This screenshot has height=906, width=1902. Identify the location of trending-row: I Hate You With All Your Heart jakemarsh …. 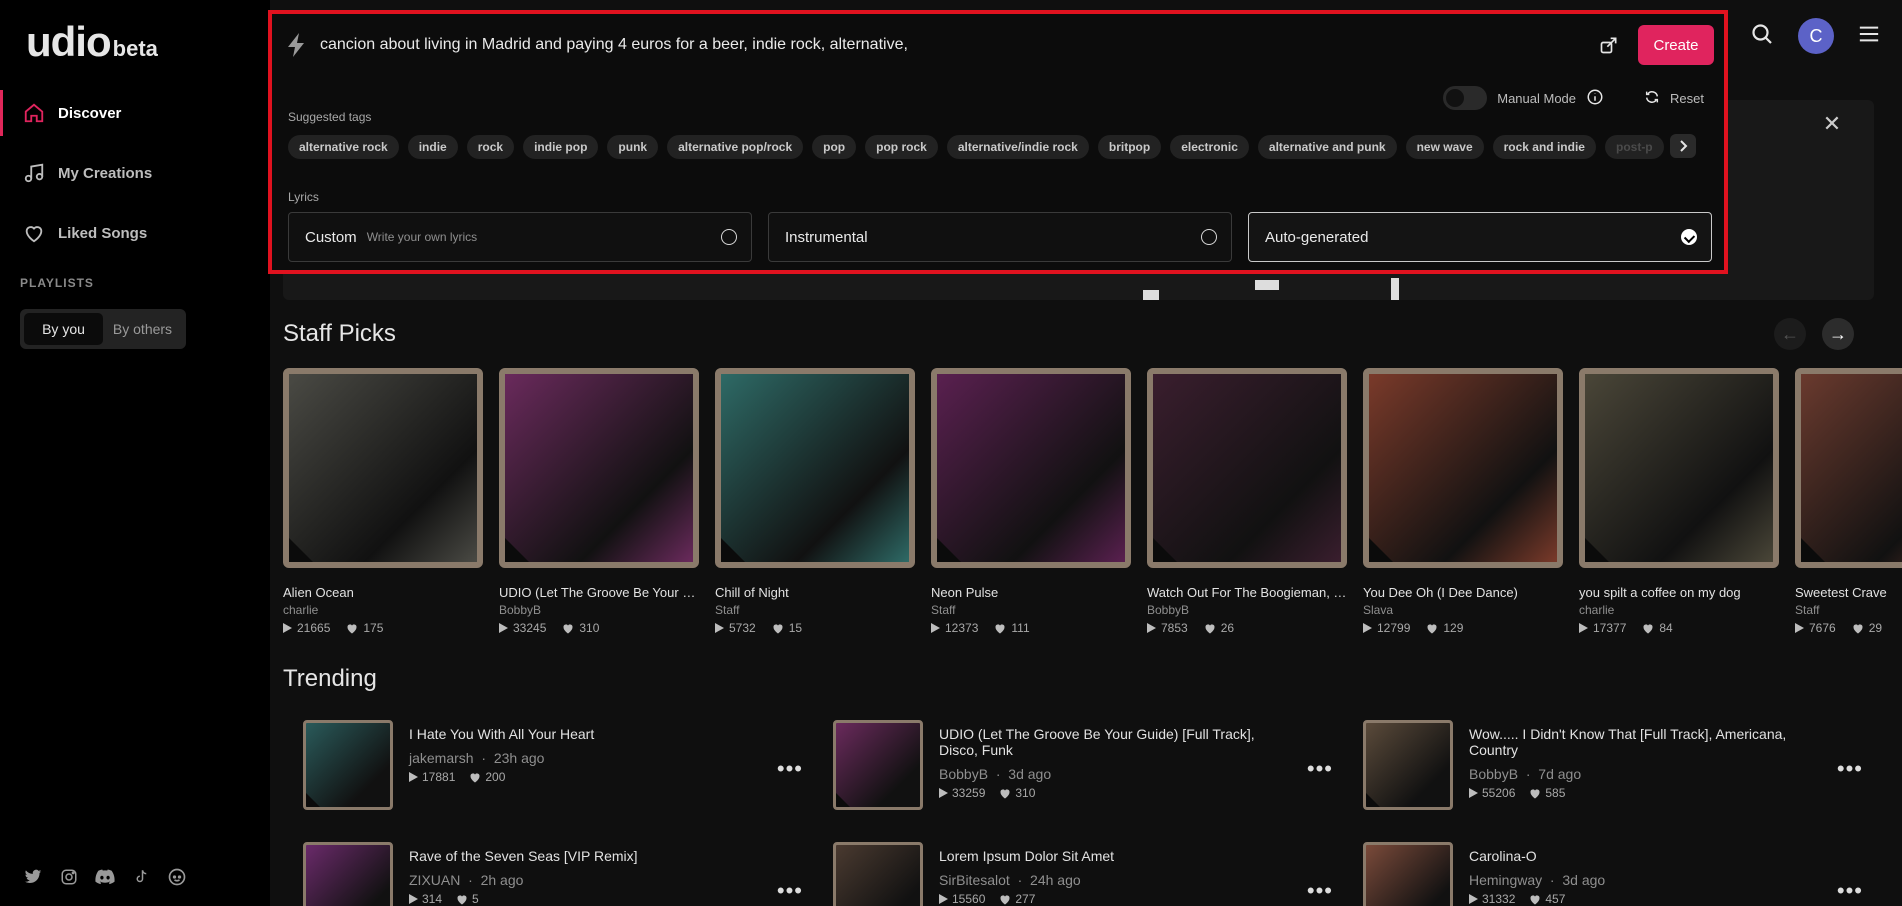
(553, 765).